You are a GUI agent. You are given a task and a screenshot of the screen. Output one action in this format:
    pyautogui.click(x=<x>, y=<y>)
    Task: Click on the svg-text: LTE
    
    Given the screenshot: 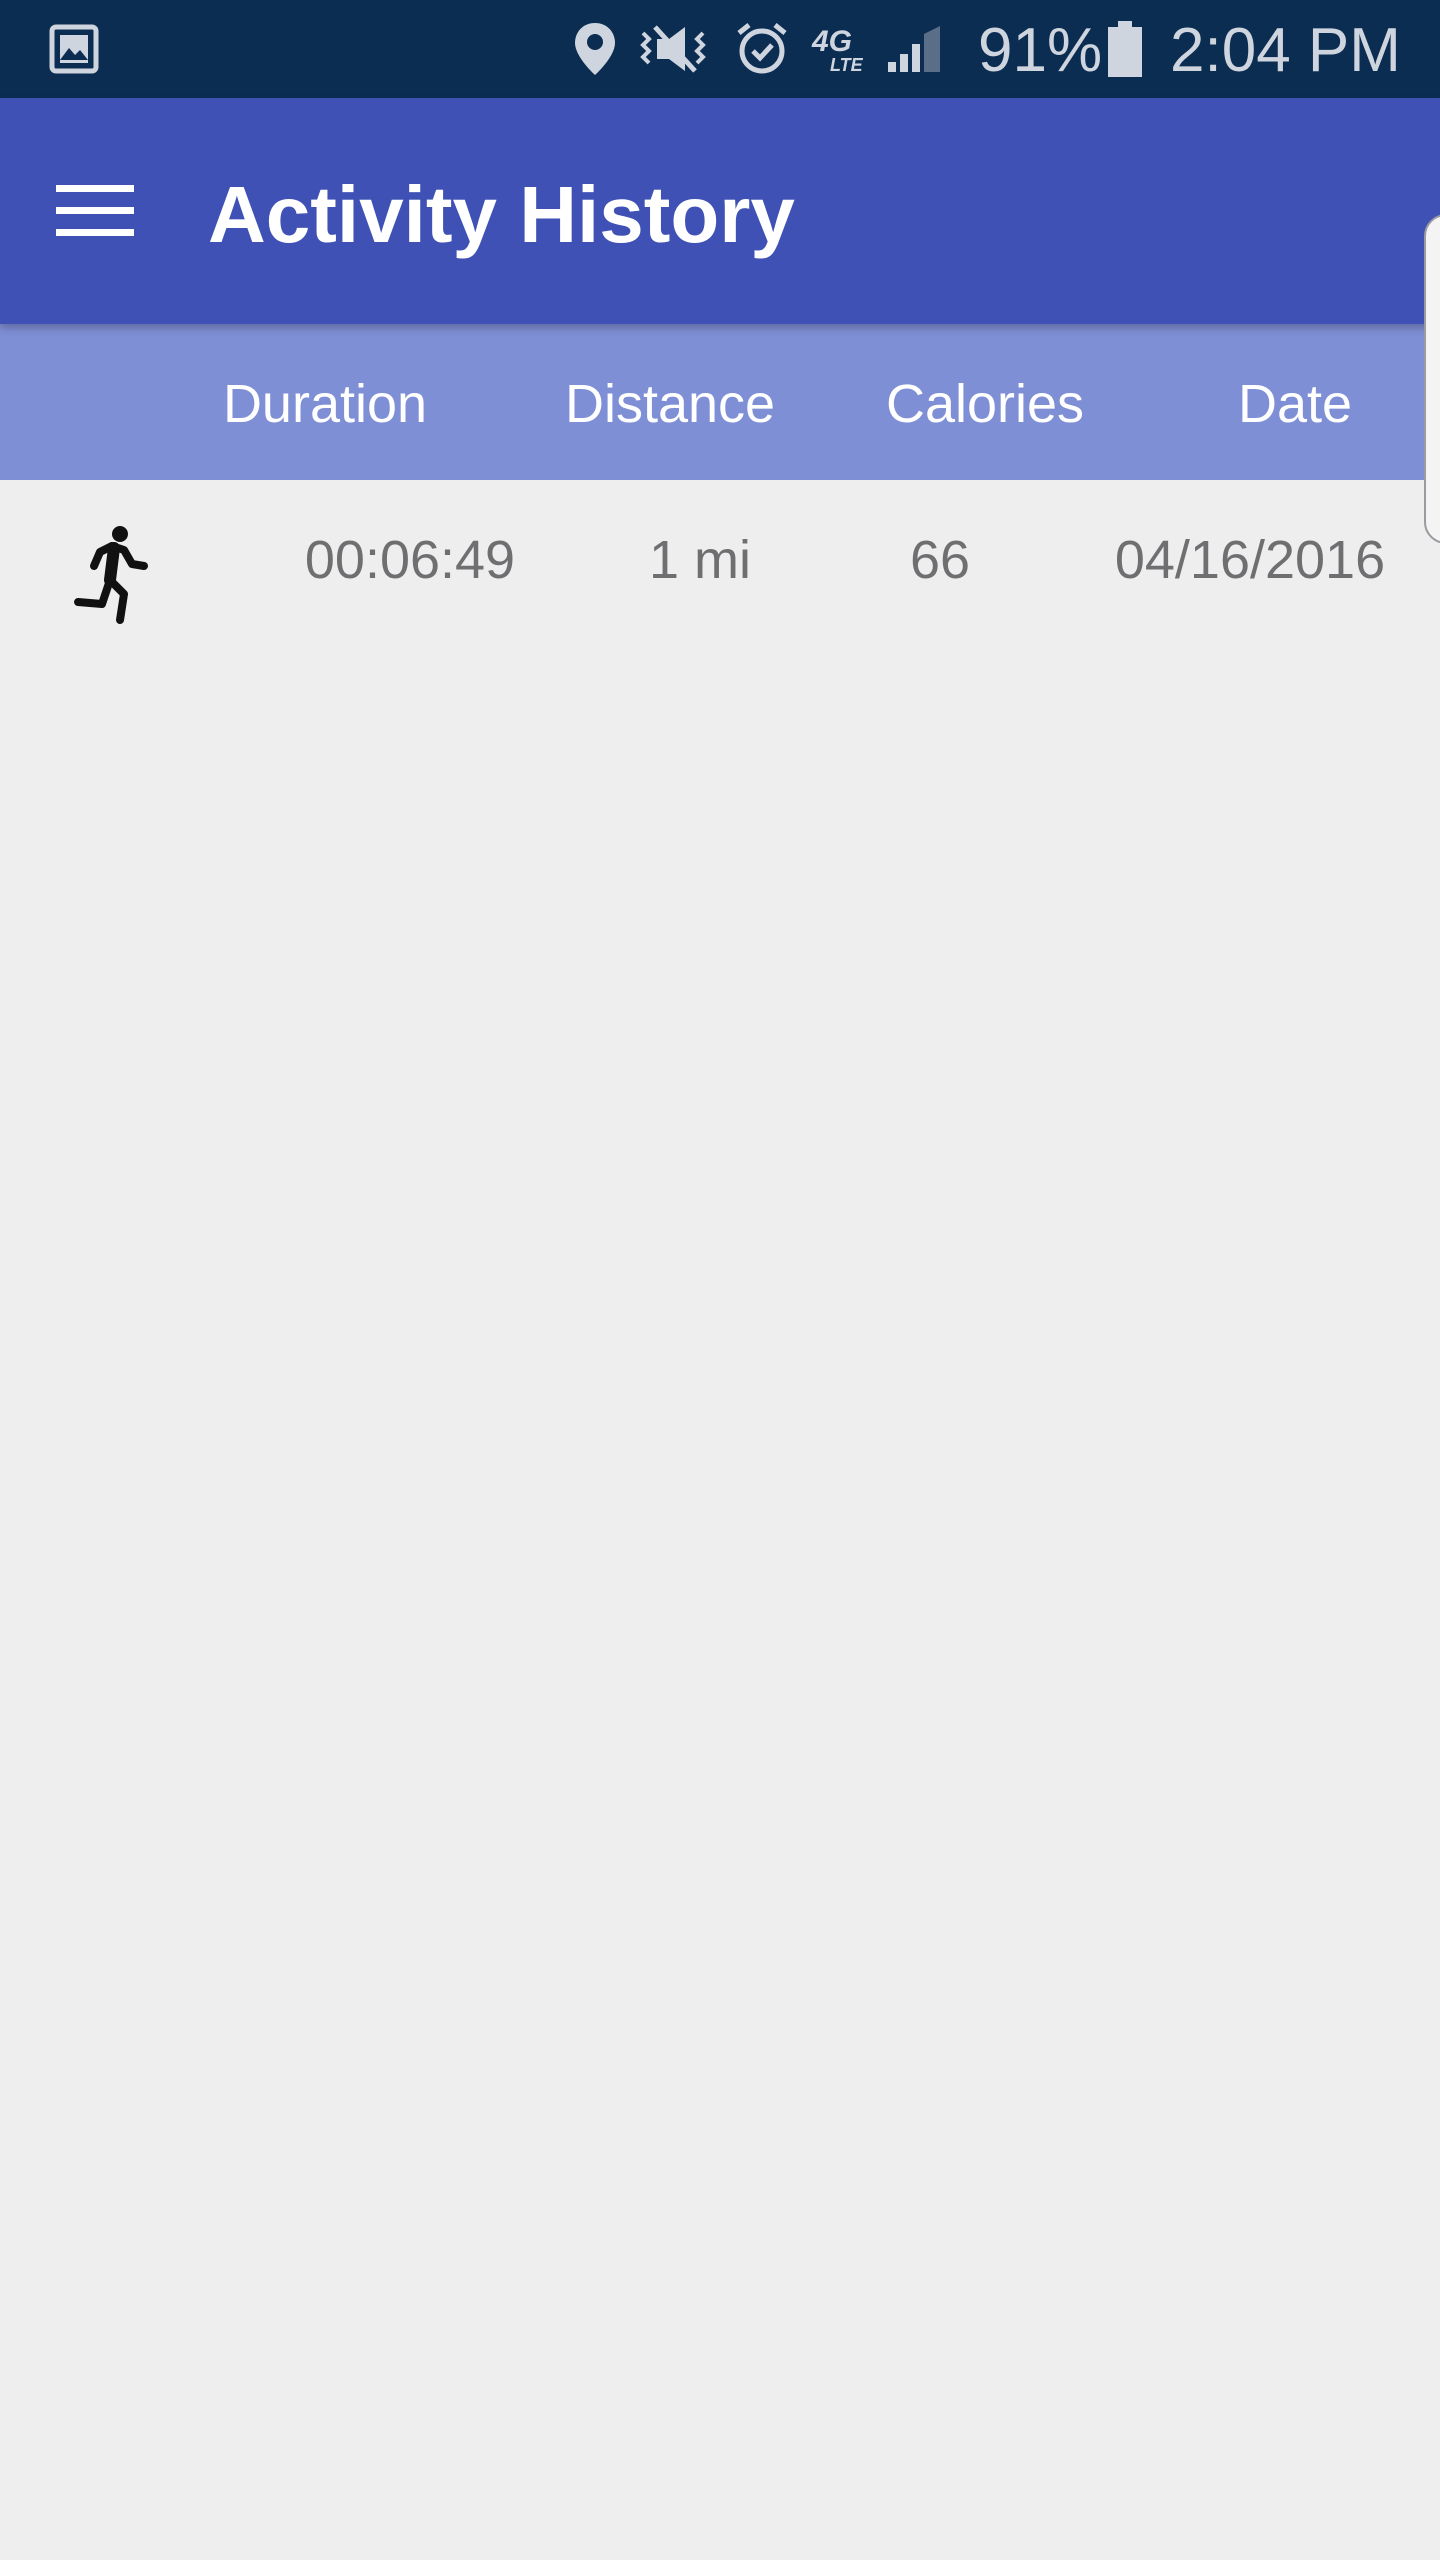 What is the action you would take?
    pyautogui.click(x=847, y=65)
    